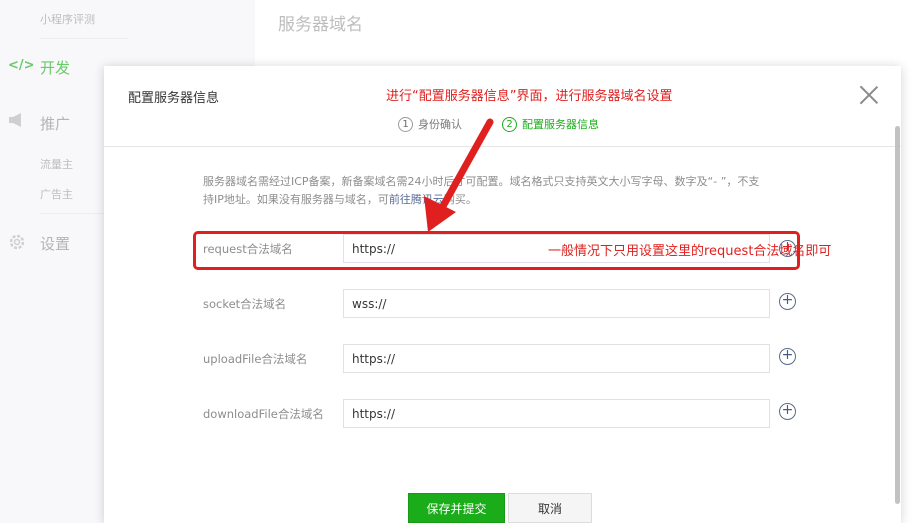 The width and height of the screenshot is (923, 523). I want to click on annotation-field-note: 一般情况下只用设置这里的request合法域名即可, so click(690, 251).